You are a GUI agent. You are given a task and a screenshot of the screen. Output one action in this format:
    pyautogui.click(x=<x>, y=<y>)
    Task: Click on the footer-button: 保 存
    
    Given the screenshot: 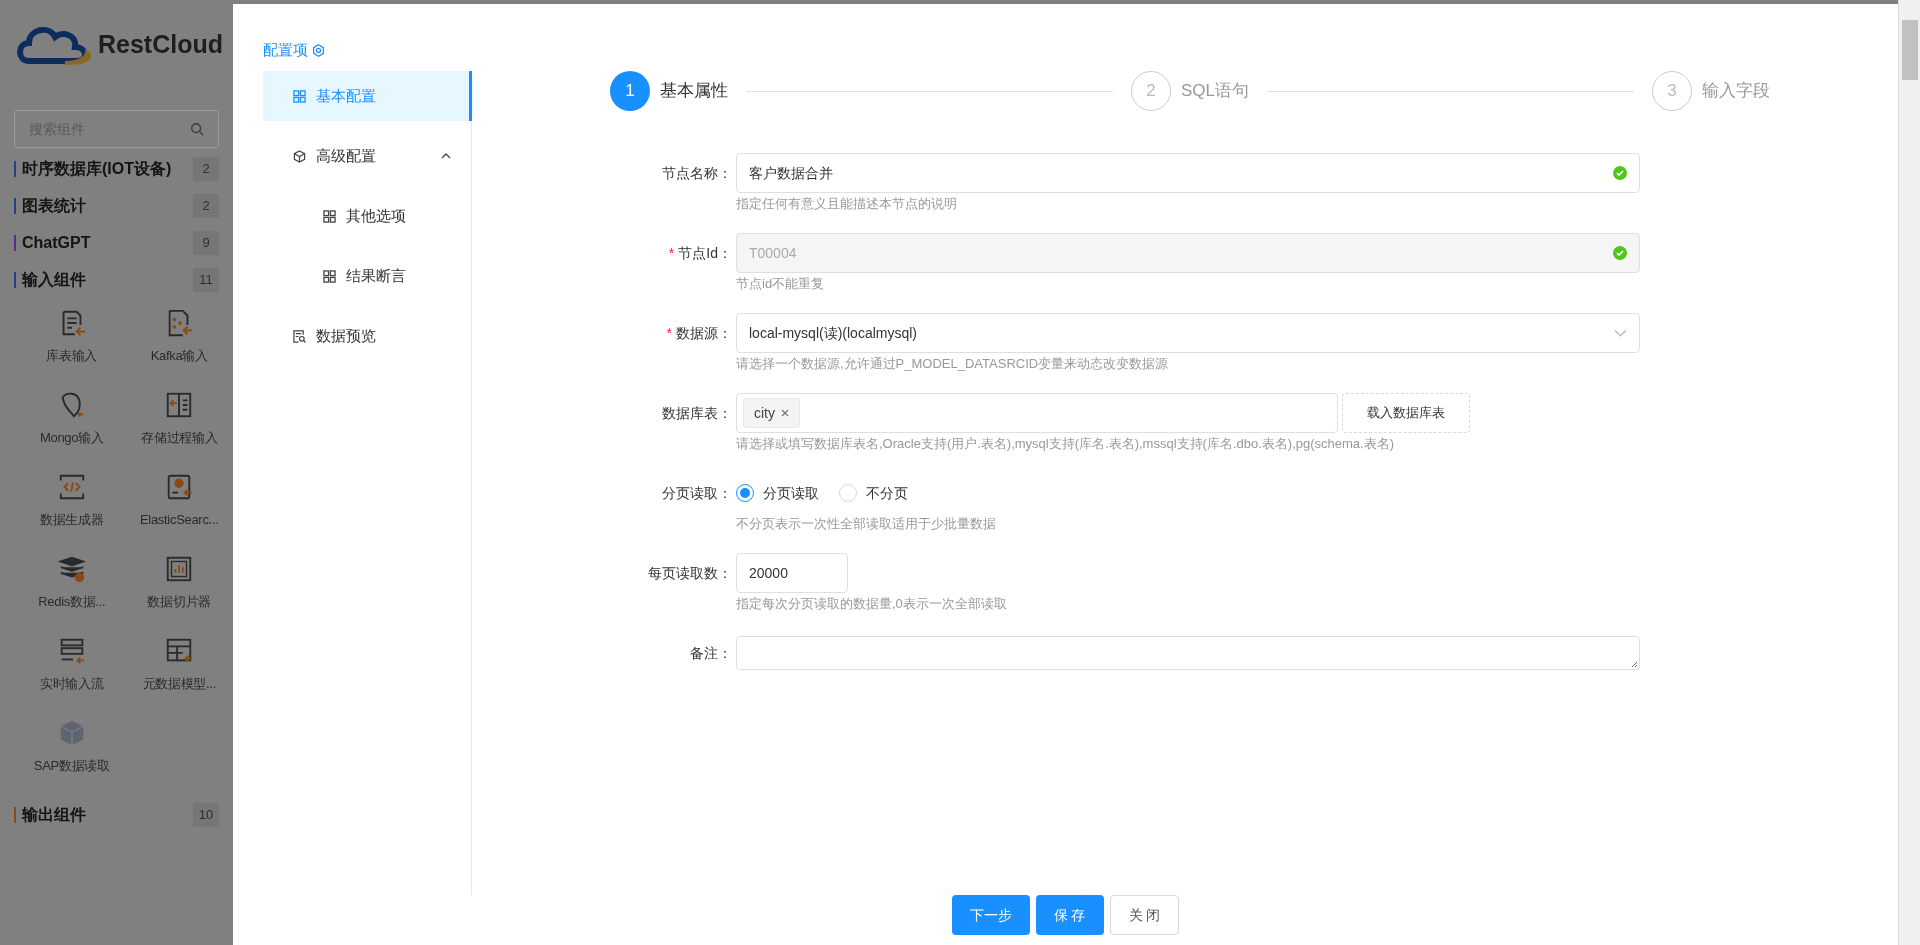 What is the action you would take?
    pyautogui.click(x=1069, y=915)
    